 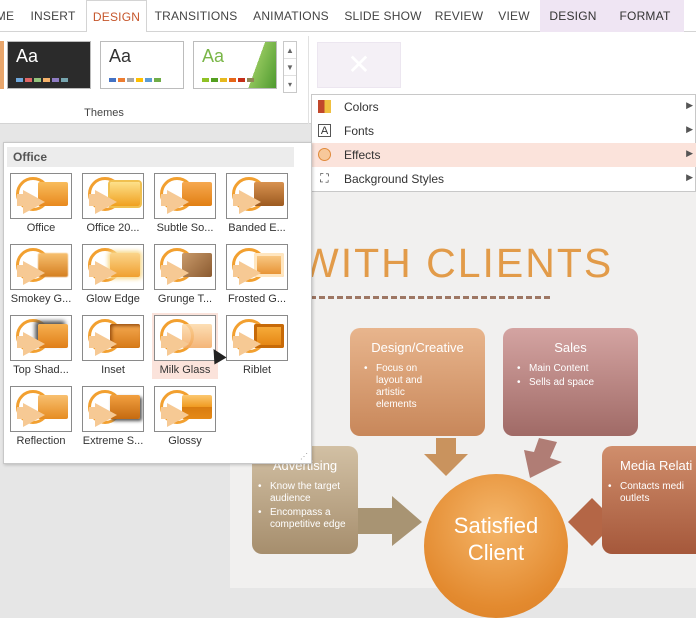 I want to click on theme-thumb-facet: Aa, so click(x=235, y=65).